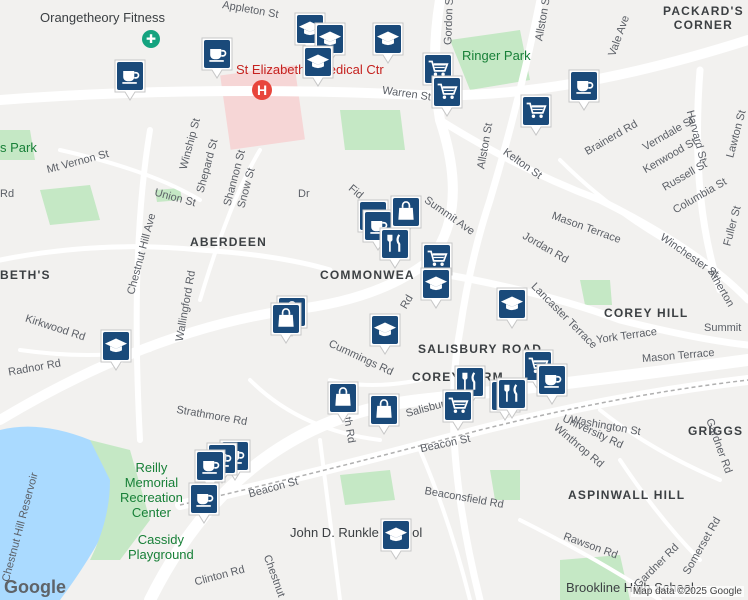 The width and height of the screenshot is (748, 600). What do you see at coordinates (304, 194) in the screenshot?
I see `street-dr-fragment: Dr` at bounding box center [304, 194].